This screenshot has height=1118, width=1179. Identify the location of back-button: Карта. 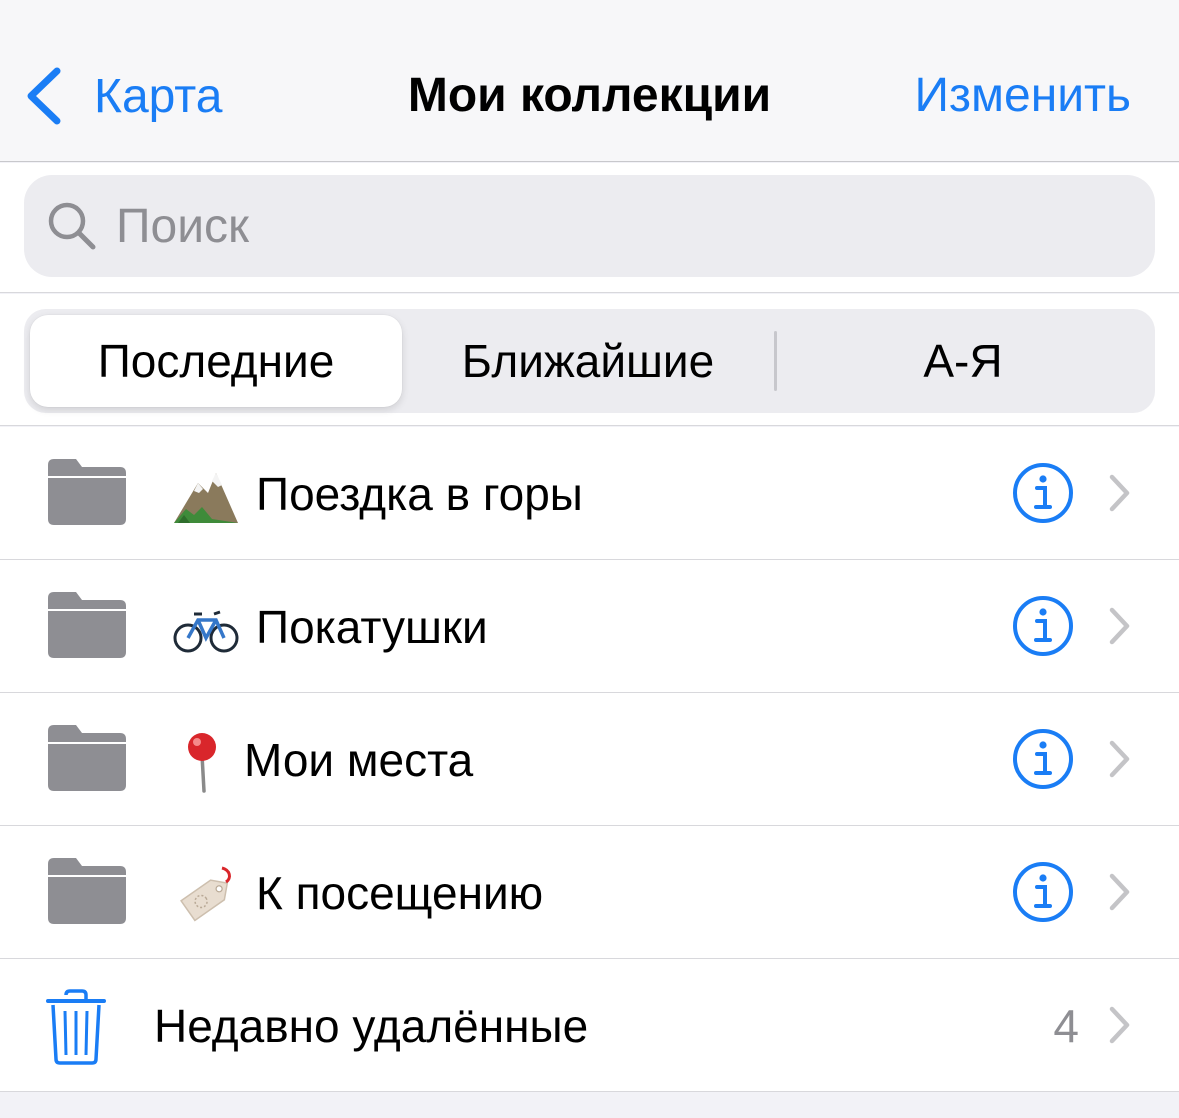
(123, 96).